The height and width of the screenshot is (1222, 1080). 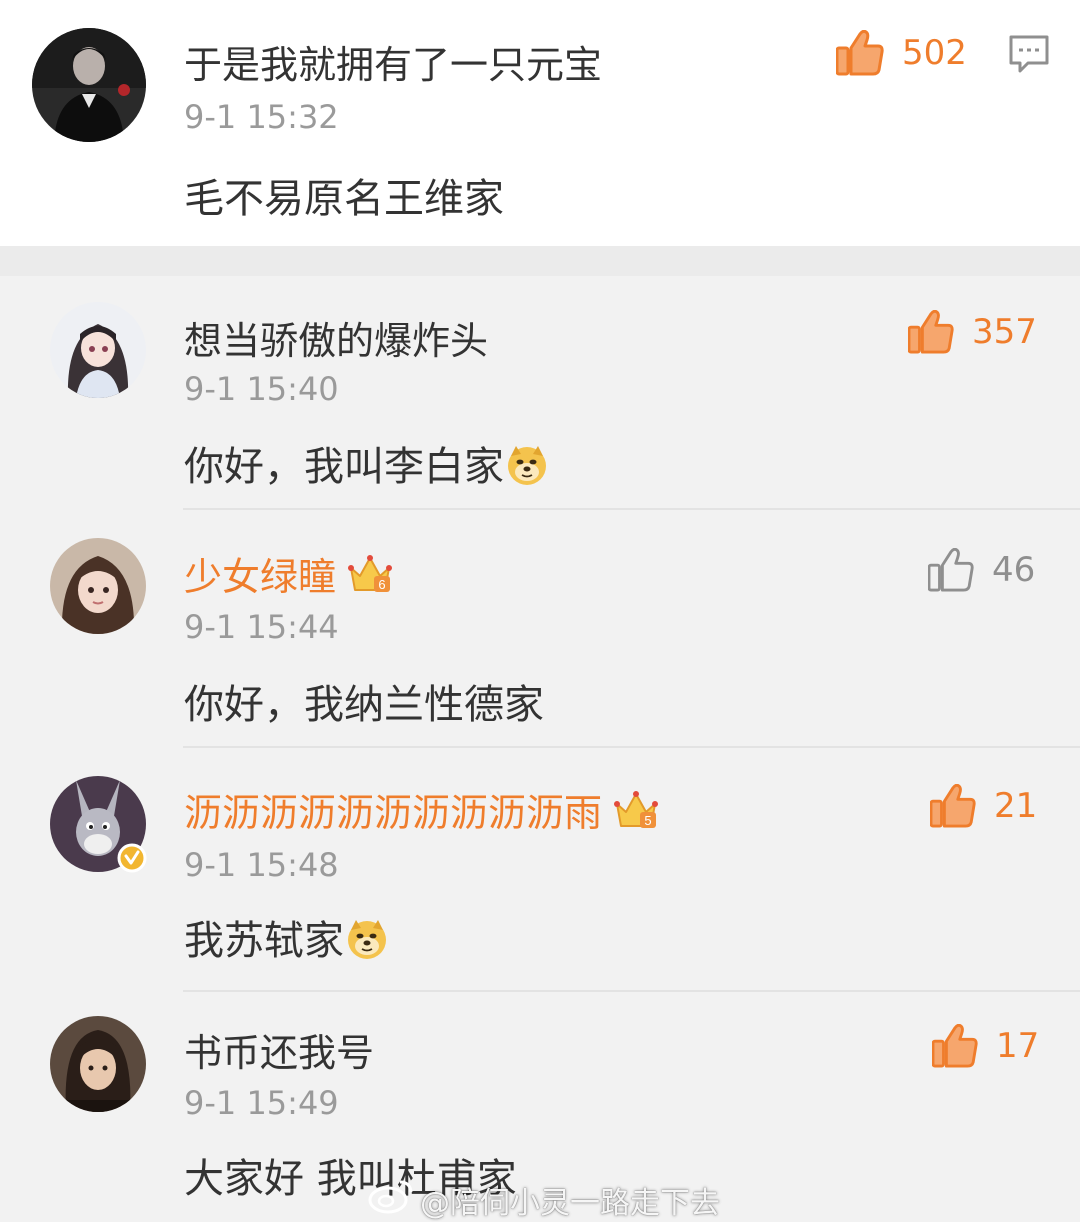 What do you see at coordinates (1029, 56) in the screenshot?
I see `reply-icon` at bounding box center [1029, 56].